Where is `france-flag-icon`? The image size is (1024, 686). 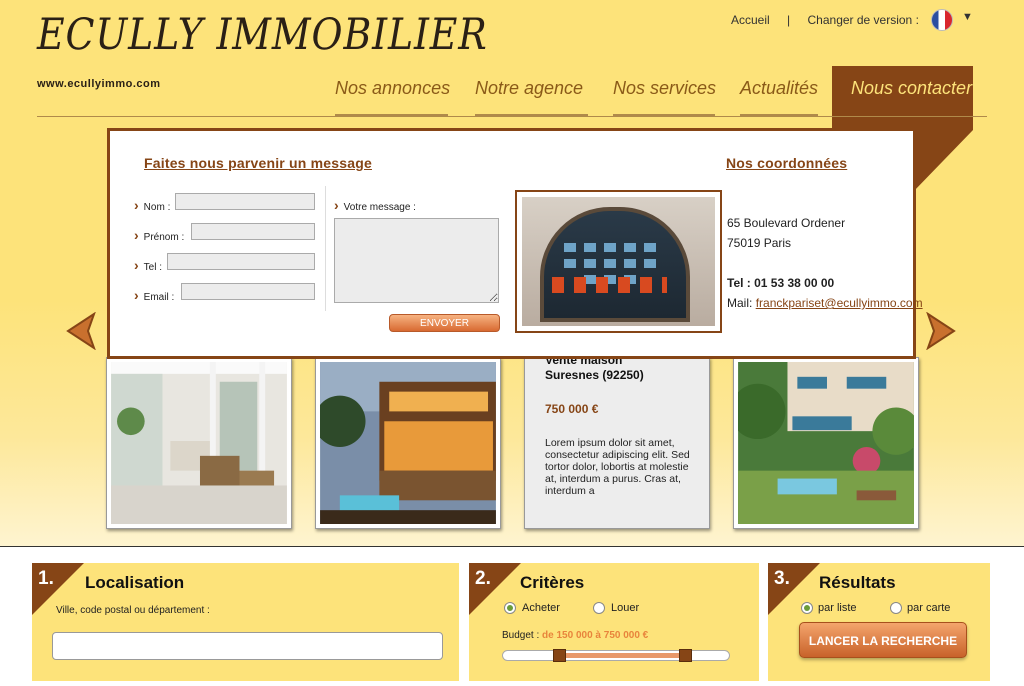
france-flag-icon is located at coordinates (942, 20).